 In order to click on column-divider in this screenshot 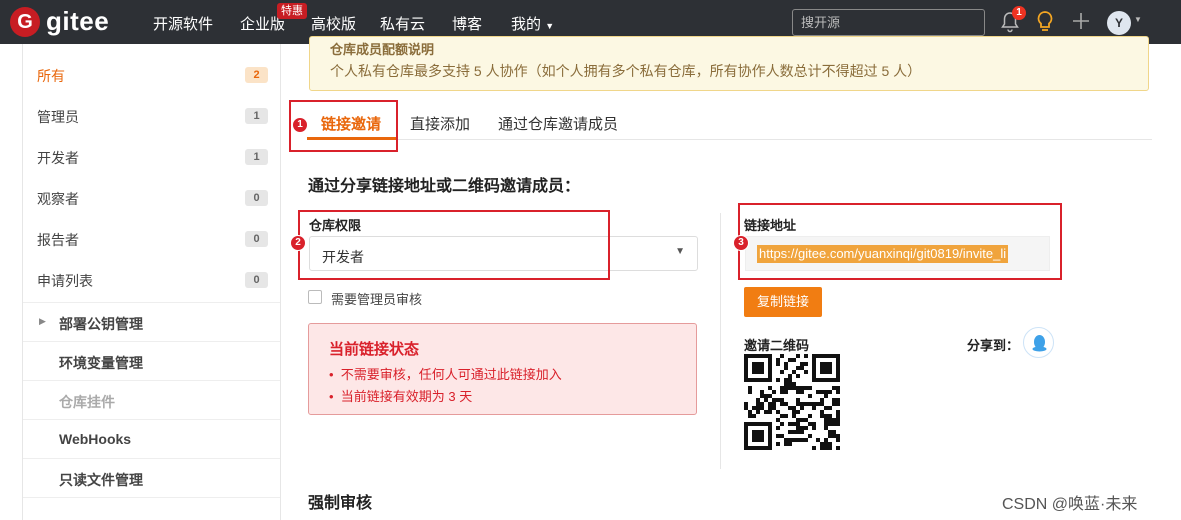, I will do `click(720, 341)`.